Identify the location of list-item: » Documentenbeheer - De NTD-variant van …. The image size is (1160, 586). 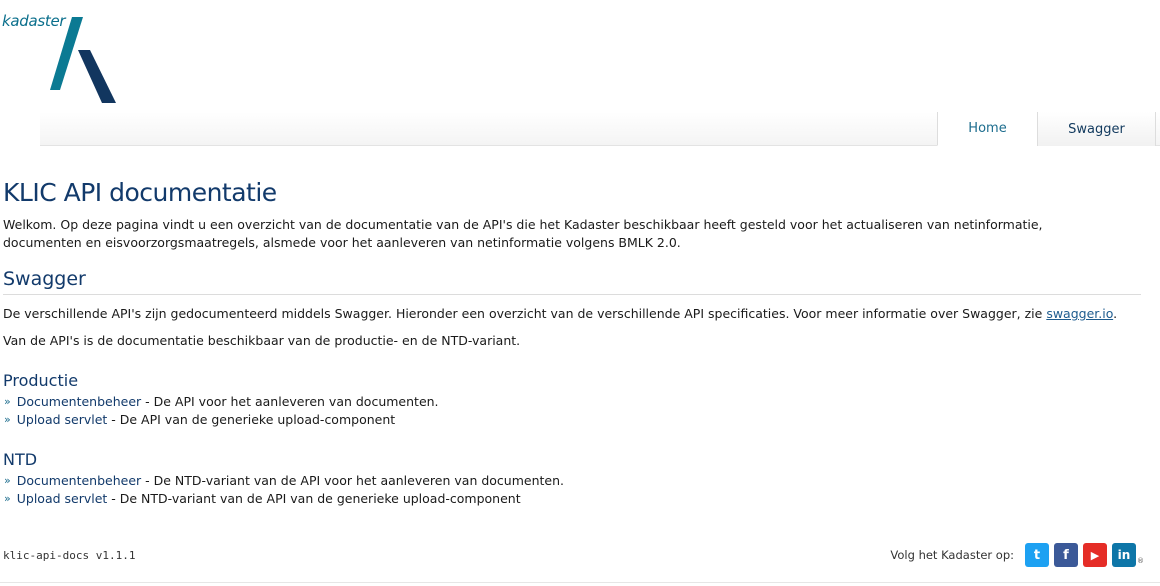
(573, 481).